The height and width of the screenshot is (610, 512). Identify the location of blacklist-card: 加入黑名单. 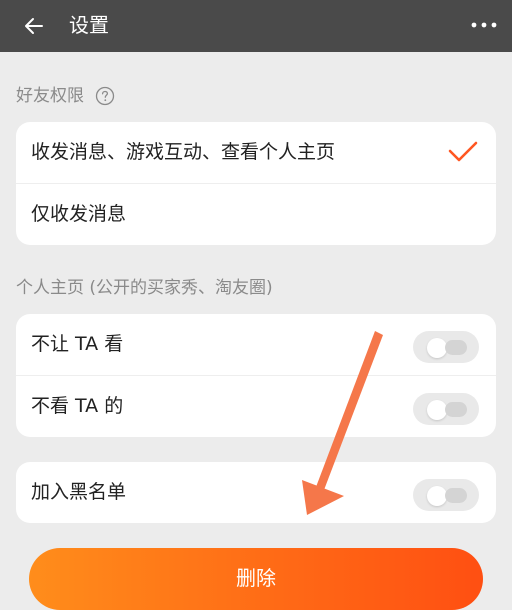
(256, 492).